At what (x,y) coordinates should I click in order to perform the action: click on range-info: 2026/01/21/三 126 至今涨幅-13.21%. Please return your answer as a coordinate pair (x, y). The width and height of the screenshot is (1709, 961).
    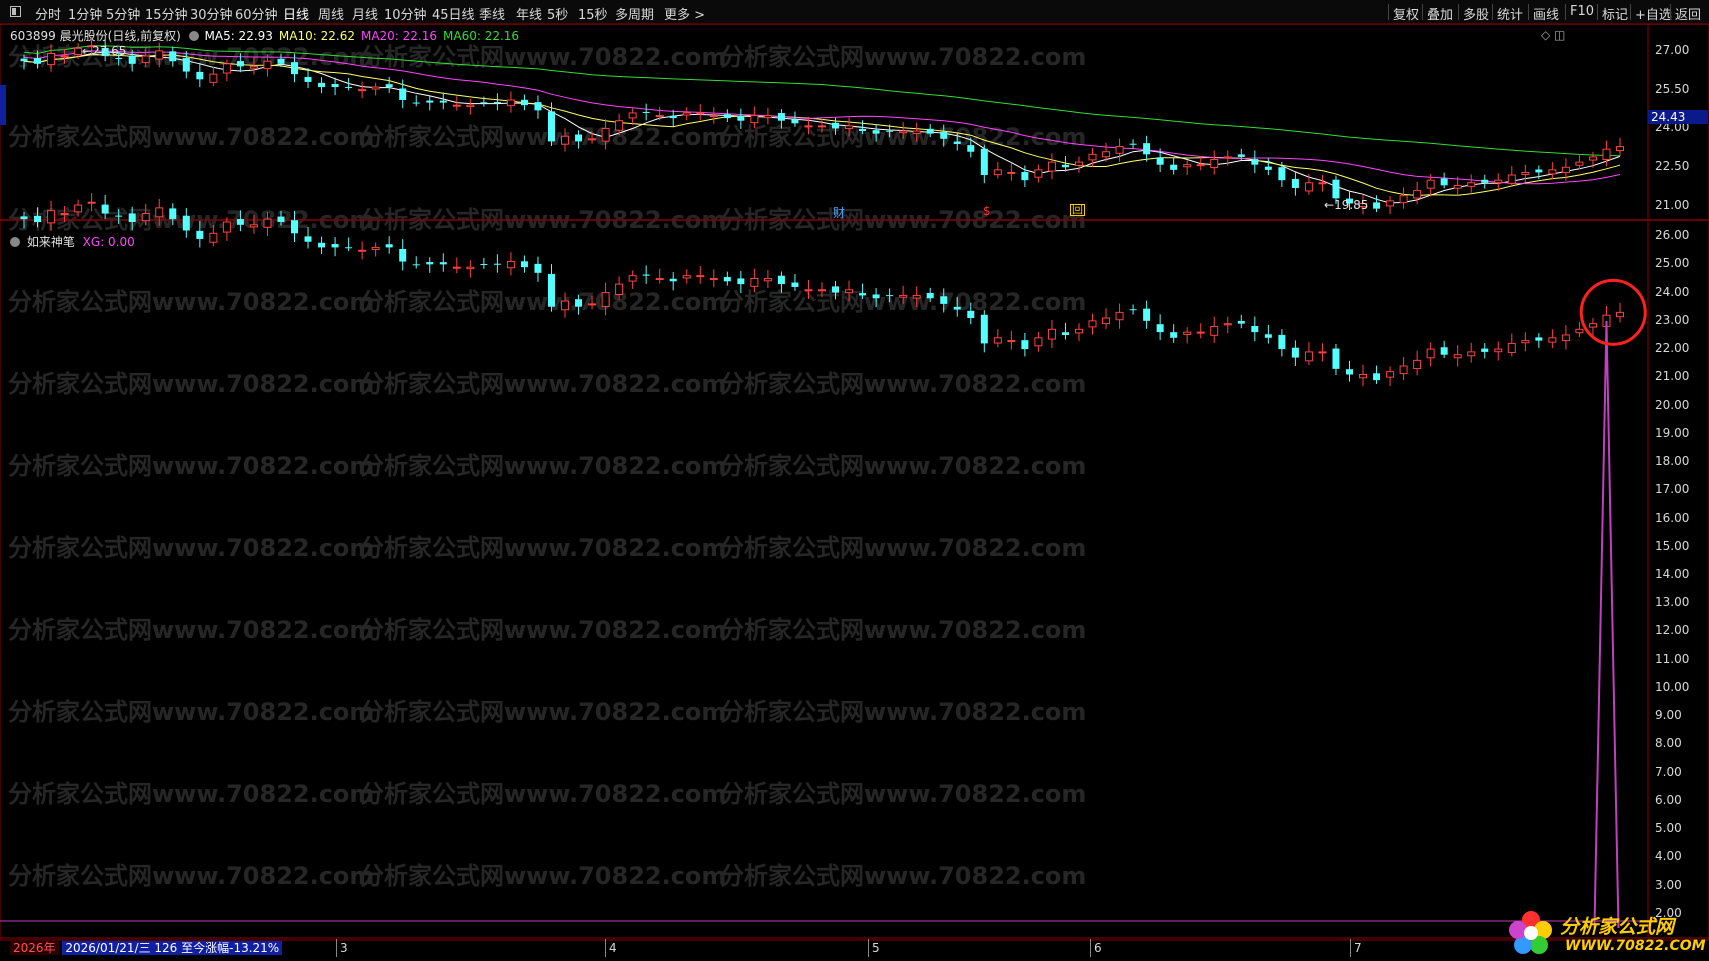
    Looking at the image, I should click on (172, 948).